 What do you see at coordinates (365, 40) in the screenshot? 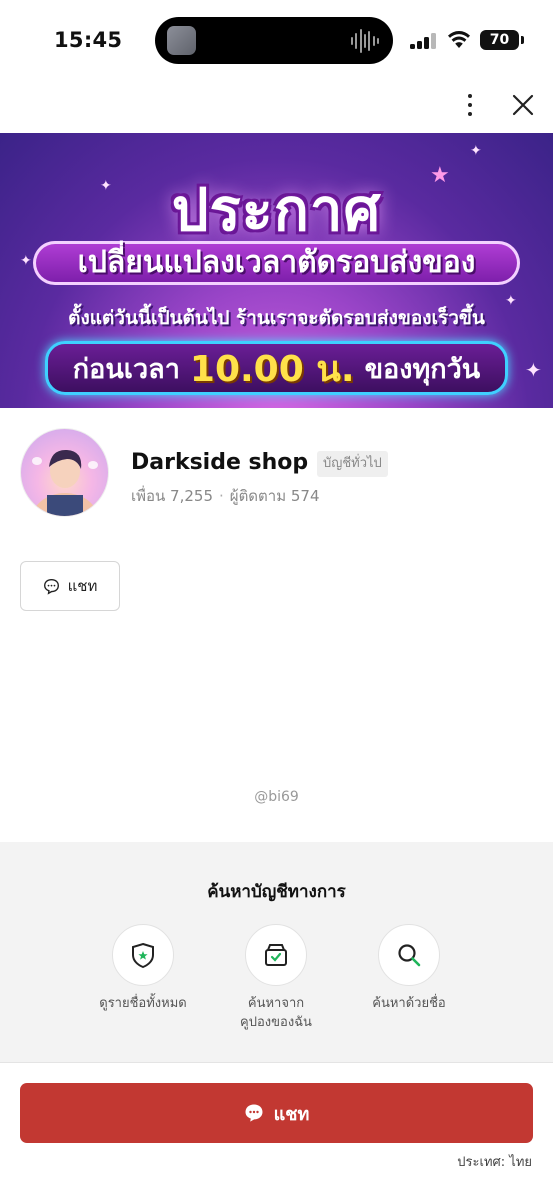
I see `audio-wave-icon` at bounding box center [365, 40].